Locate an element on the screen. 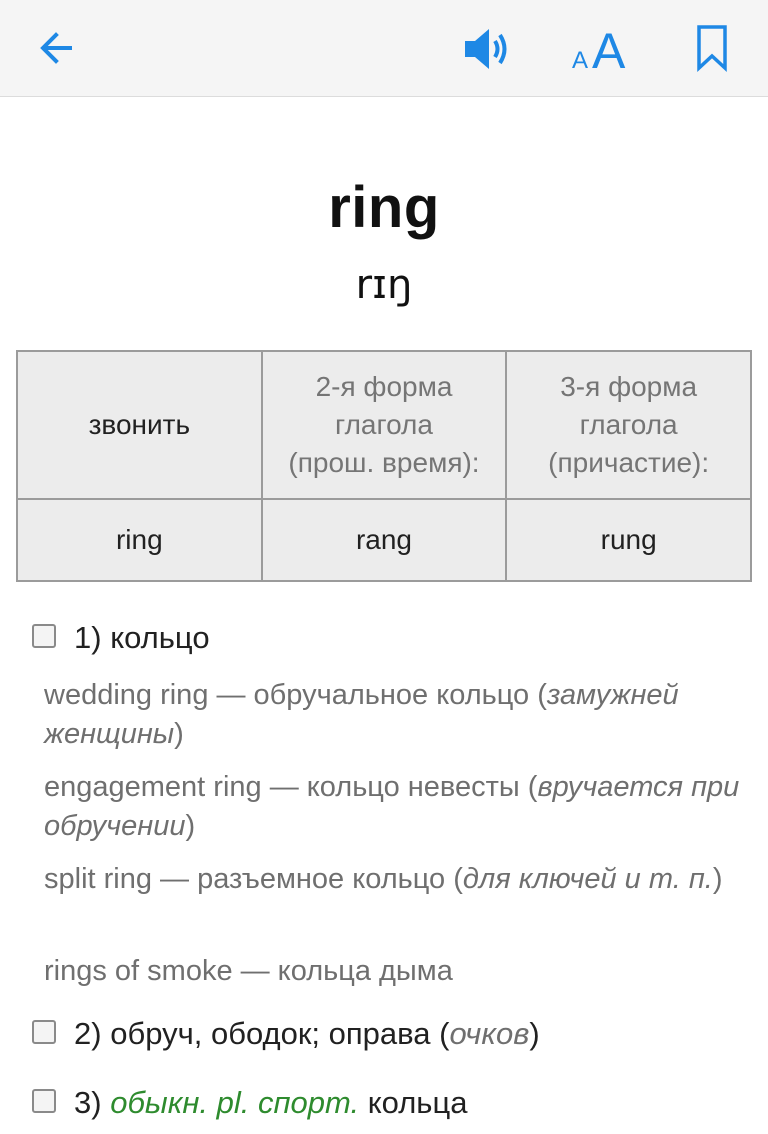 The image size is (768, 1134). example-note: для ключей и т. п. is located at coordinates (587, 879).